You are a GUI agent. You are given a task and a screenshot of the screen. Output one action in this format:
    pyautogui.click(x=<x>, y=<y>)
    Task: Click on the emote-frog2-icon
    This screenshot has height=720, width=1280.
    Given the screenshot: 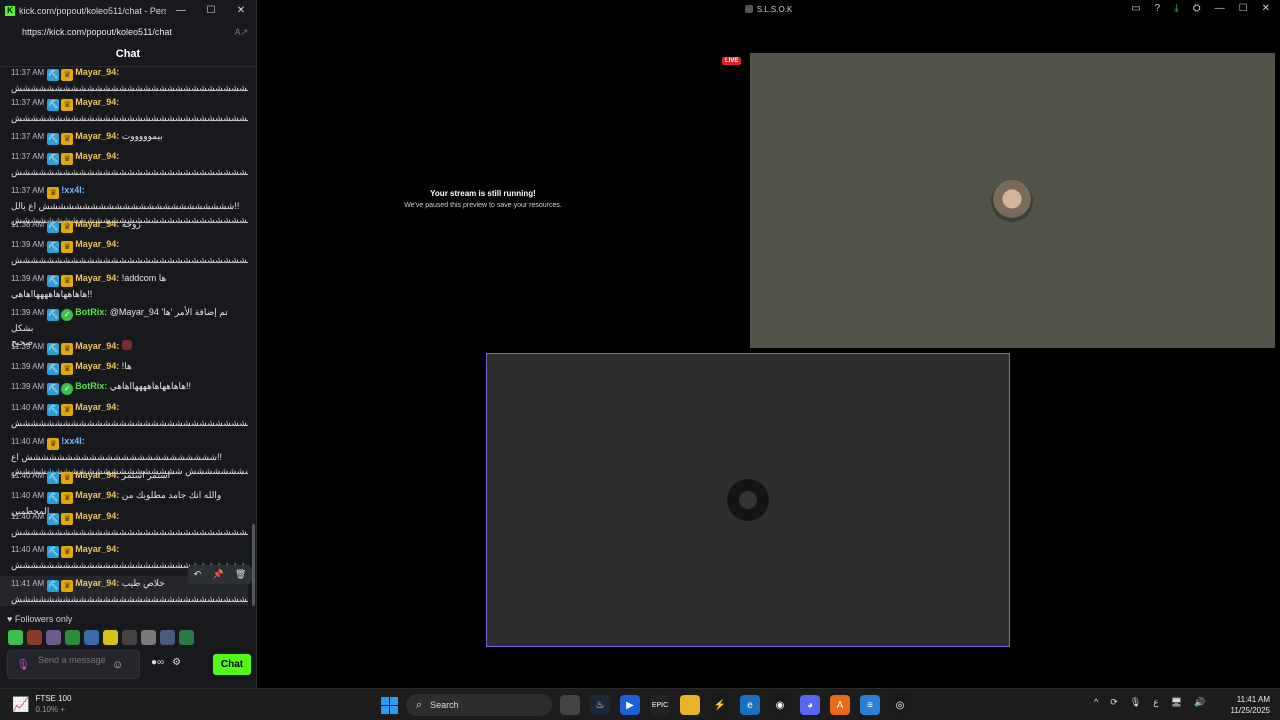 What is the action you would take?
    pyautogui.click(x=186, y=637)
    